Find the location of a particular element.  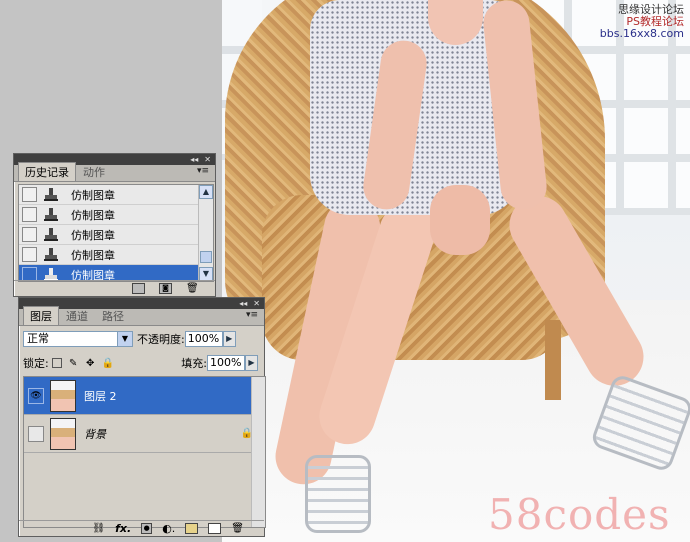

model-hands is located at coordinates (460, 220).